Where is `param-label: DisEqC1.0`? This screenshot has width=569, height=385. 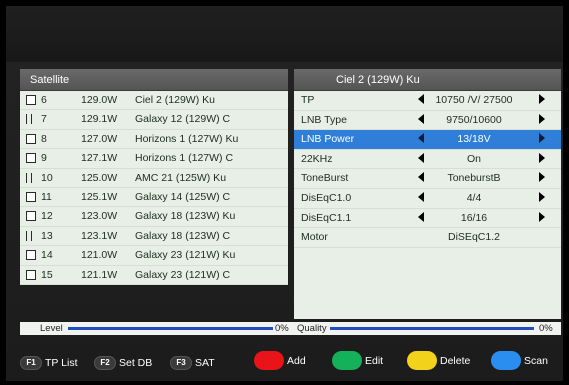 param-label: DisEqC1.0 is located at coordinates (326, 197).